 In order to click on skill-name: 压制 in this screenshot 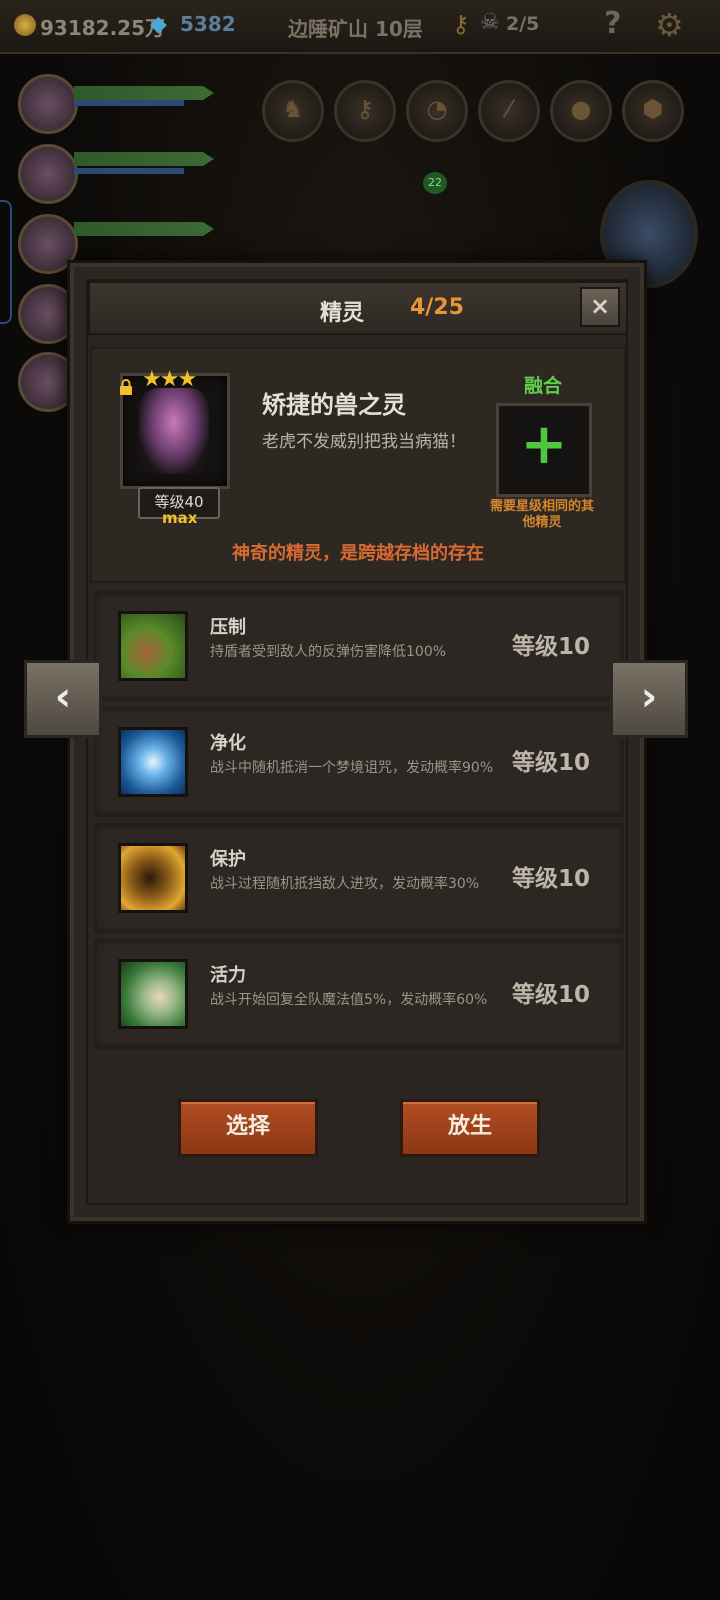, I will do `click(228, 627)`.